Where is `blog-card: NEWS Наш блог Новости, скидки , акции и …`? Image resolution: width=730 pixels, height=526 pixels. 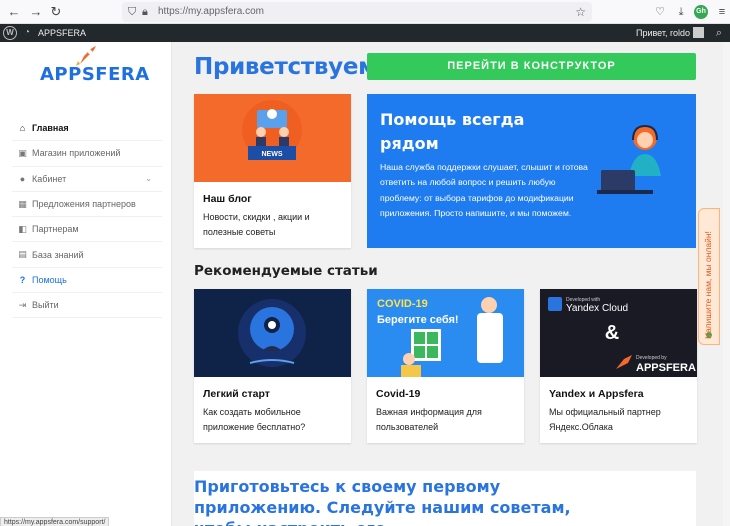 blog-card: NEWS Наш блог Новости, скидки , акции и … is located at coordinates (272, 171).